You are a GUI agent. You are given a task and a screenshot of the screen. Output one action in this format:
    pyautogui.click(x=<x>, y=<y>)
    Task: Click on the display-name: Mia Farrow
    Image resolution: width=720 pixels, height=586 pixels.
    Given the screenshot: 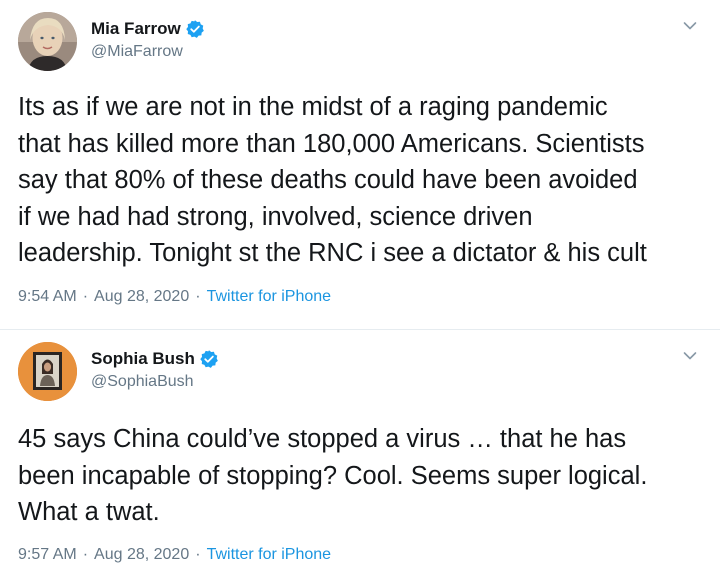 What is the action you would take?
    pyautogui.click(x=136, y=29)
    